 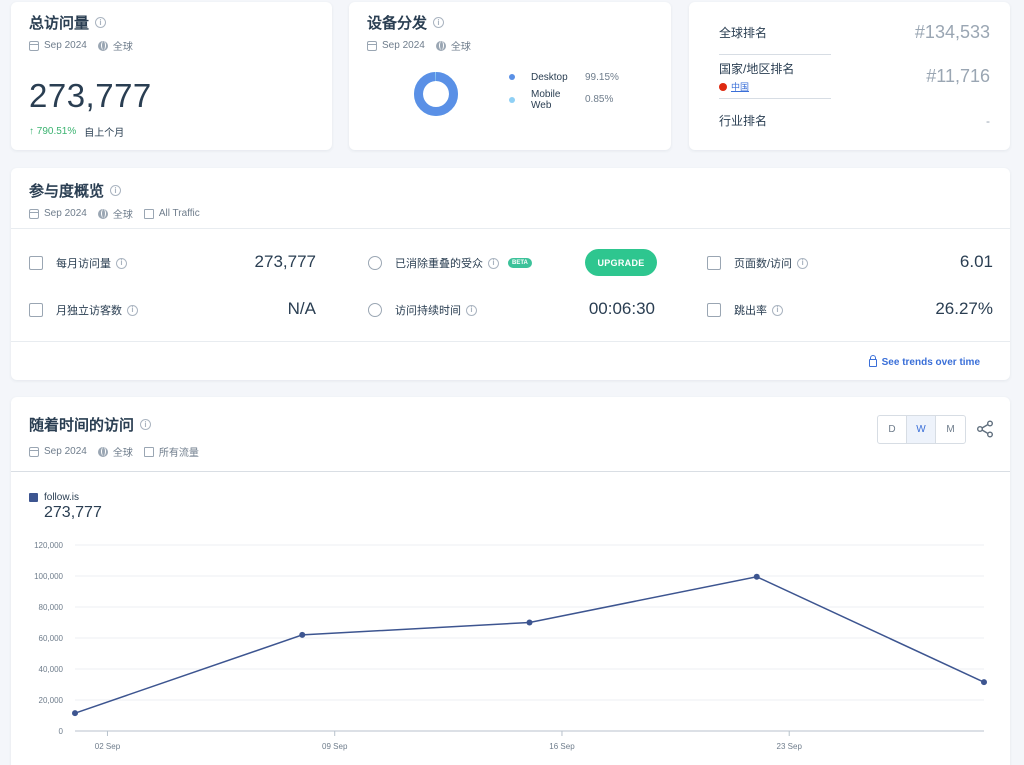 I want to click on visits-over-time-header: 随着时间的访问 i Sep 2024 全球 所有流量, so click(x=510, y=434).